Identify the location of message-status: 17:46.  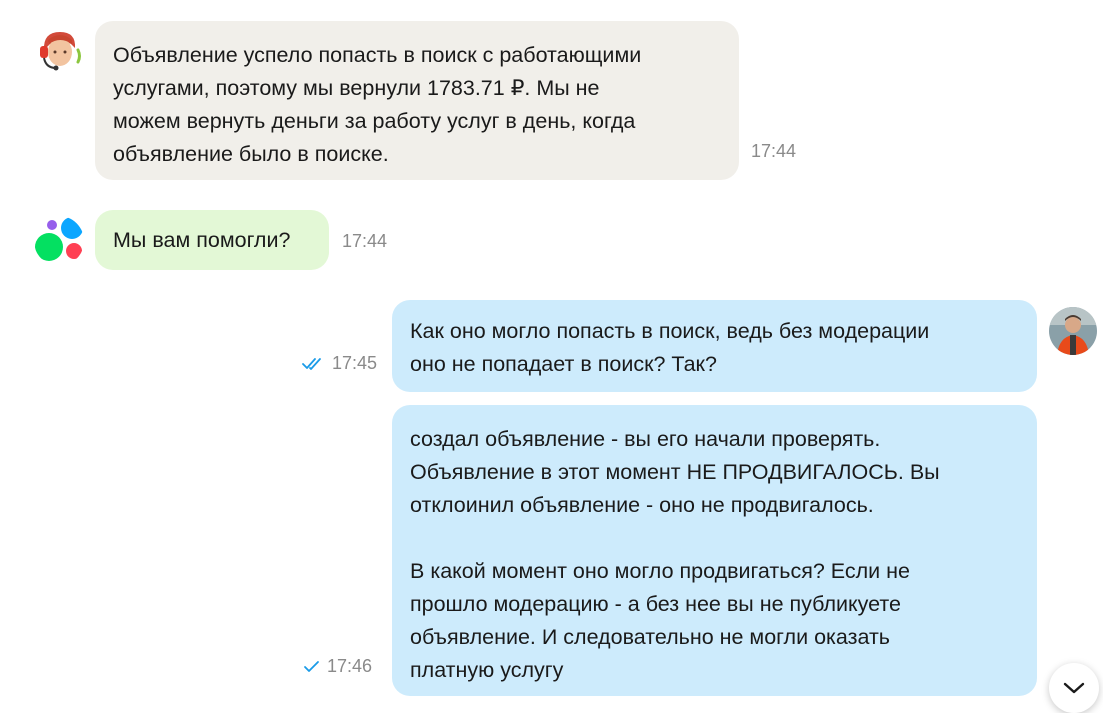
(337, 666).